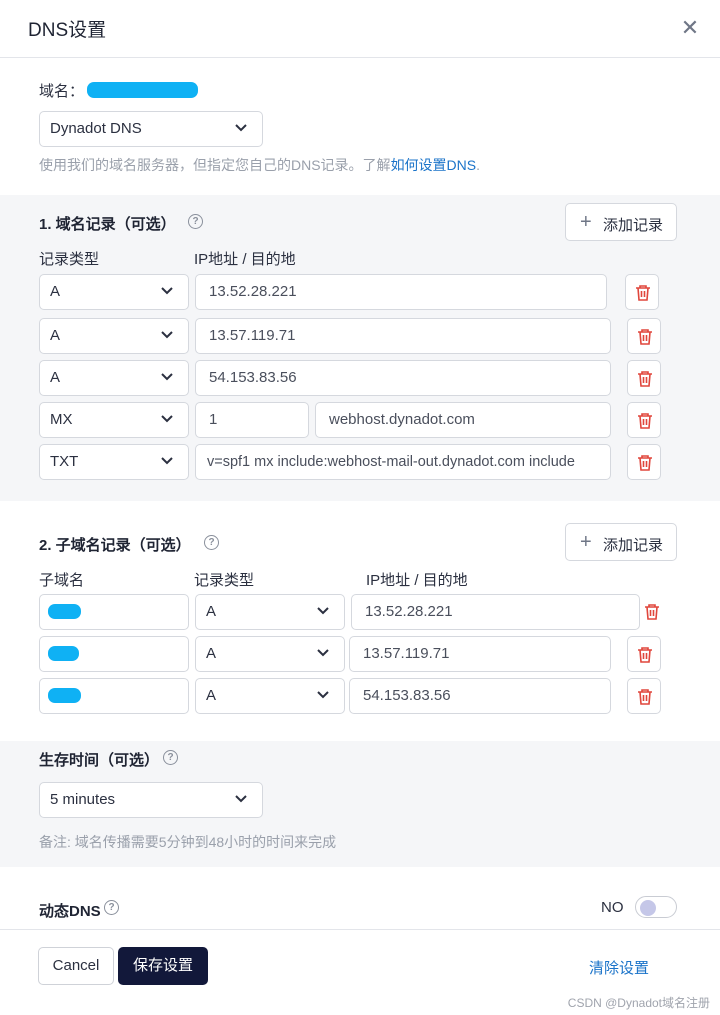 This screenshot has height=1015, width=720. Describe the element at coordinates (62, 91) in the screenshot. I see `domain-label: 域名：` at that location.